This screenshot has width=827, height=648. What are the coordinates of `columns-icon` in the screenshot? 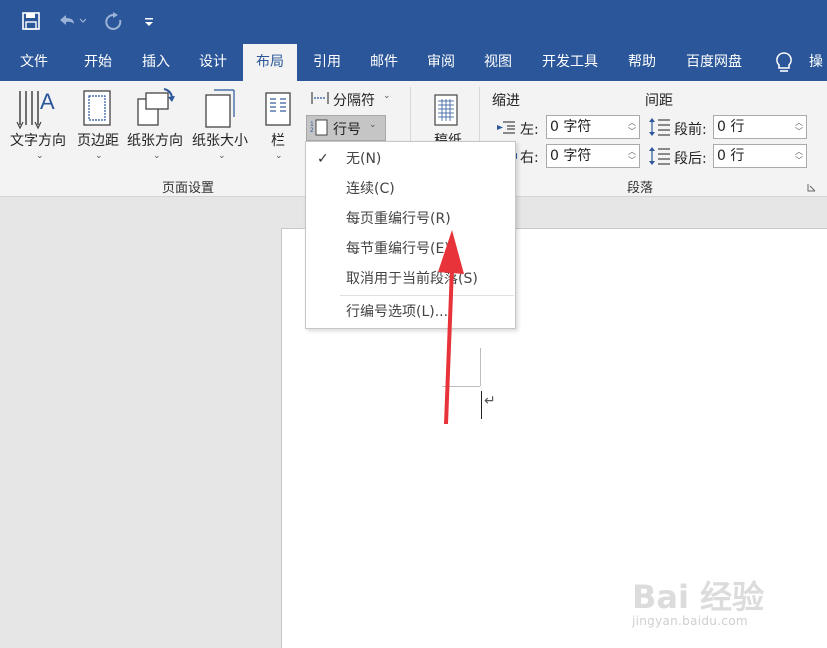 It's located at (279, 110).